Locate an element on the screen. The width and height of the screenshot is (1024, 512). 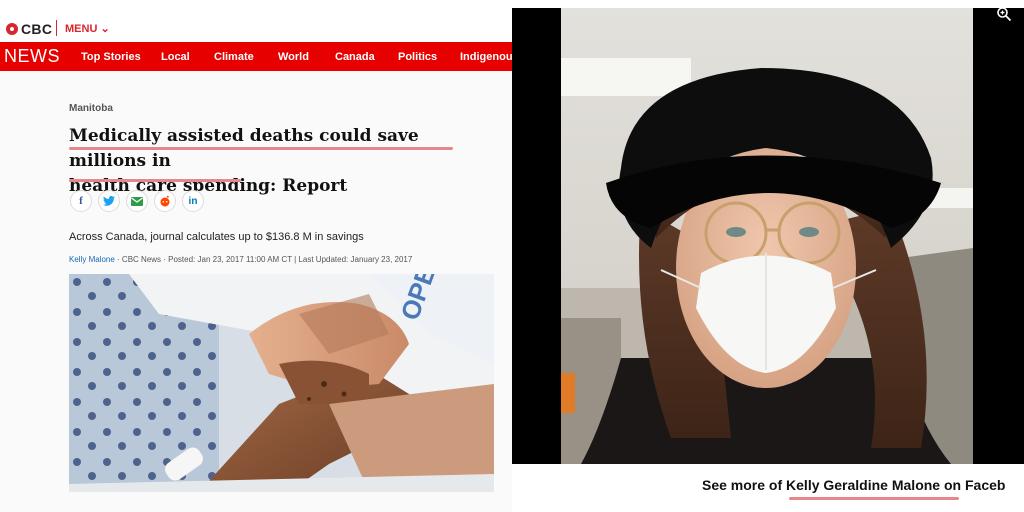
cbc-logo: CBC is located at coordinates (29, 29).